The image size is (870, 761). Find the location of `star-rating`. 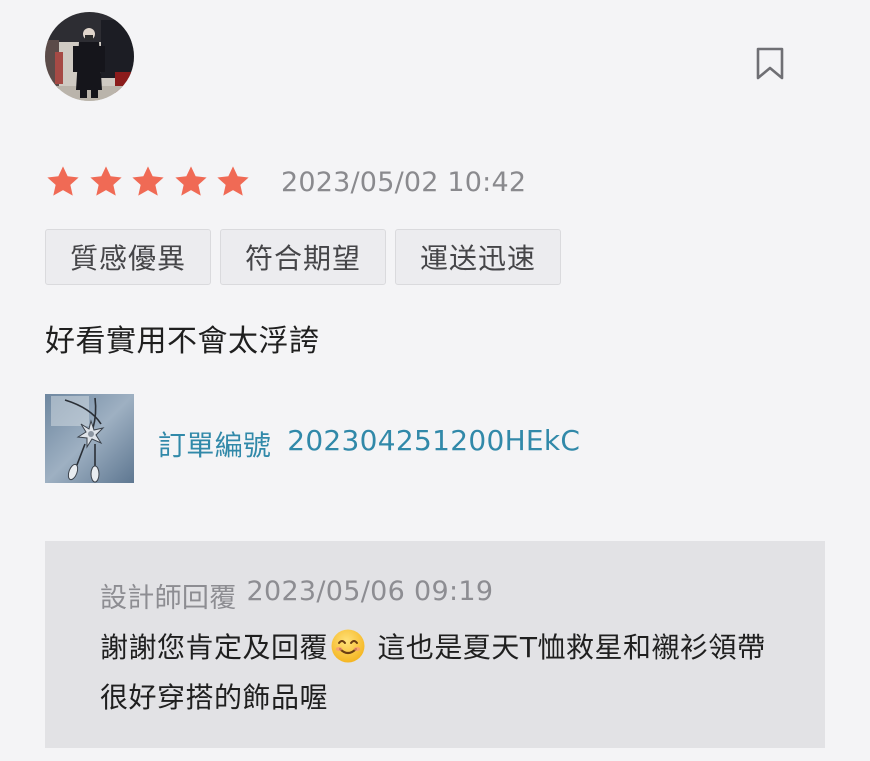

star-rating is located at coordinates (148, 182).